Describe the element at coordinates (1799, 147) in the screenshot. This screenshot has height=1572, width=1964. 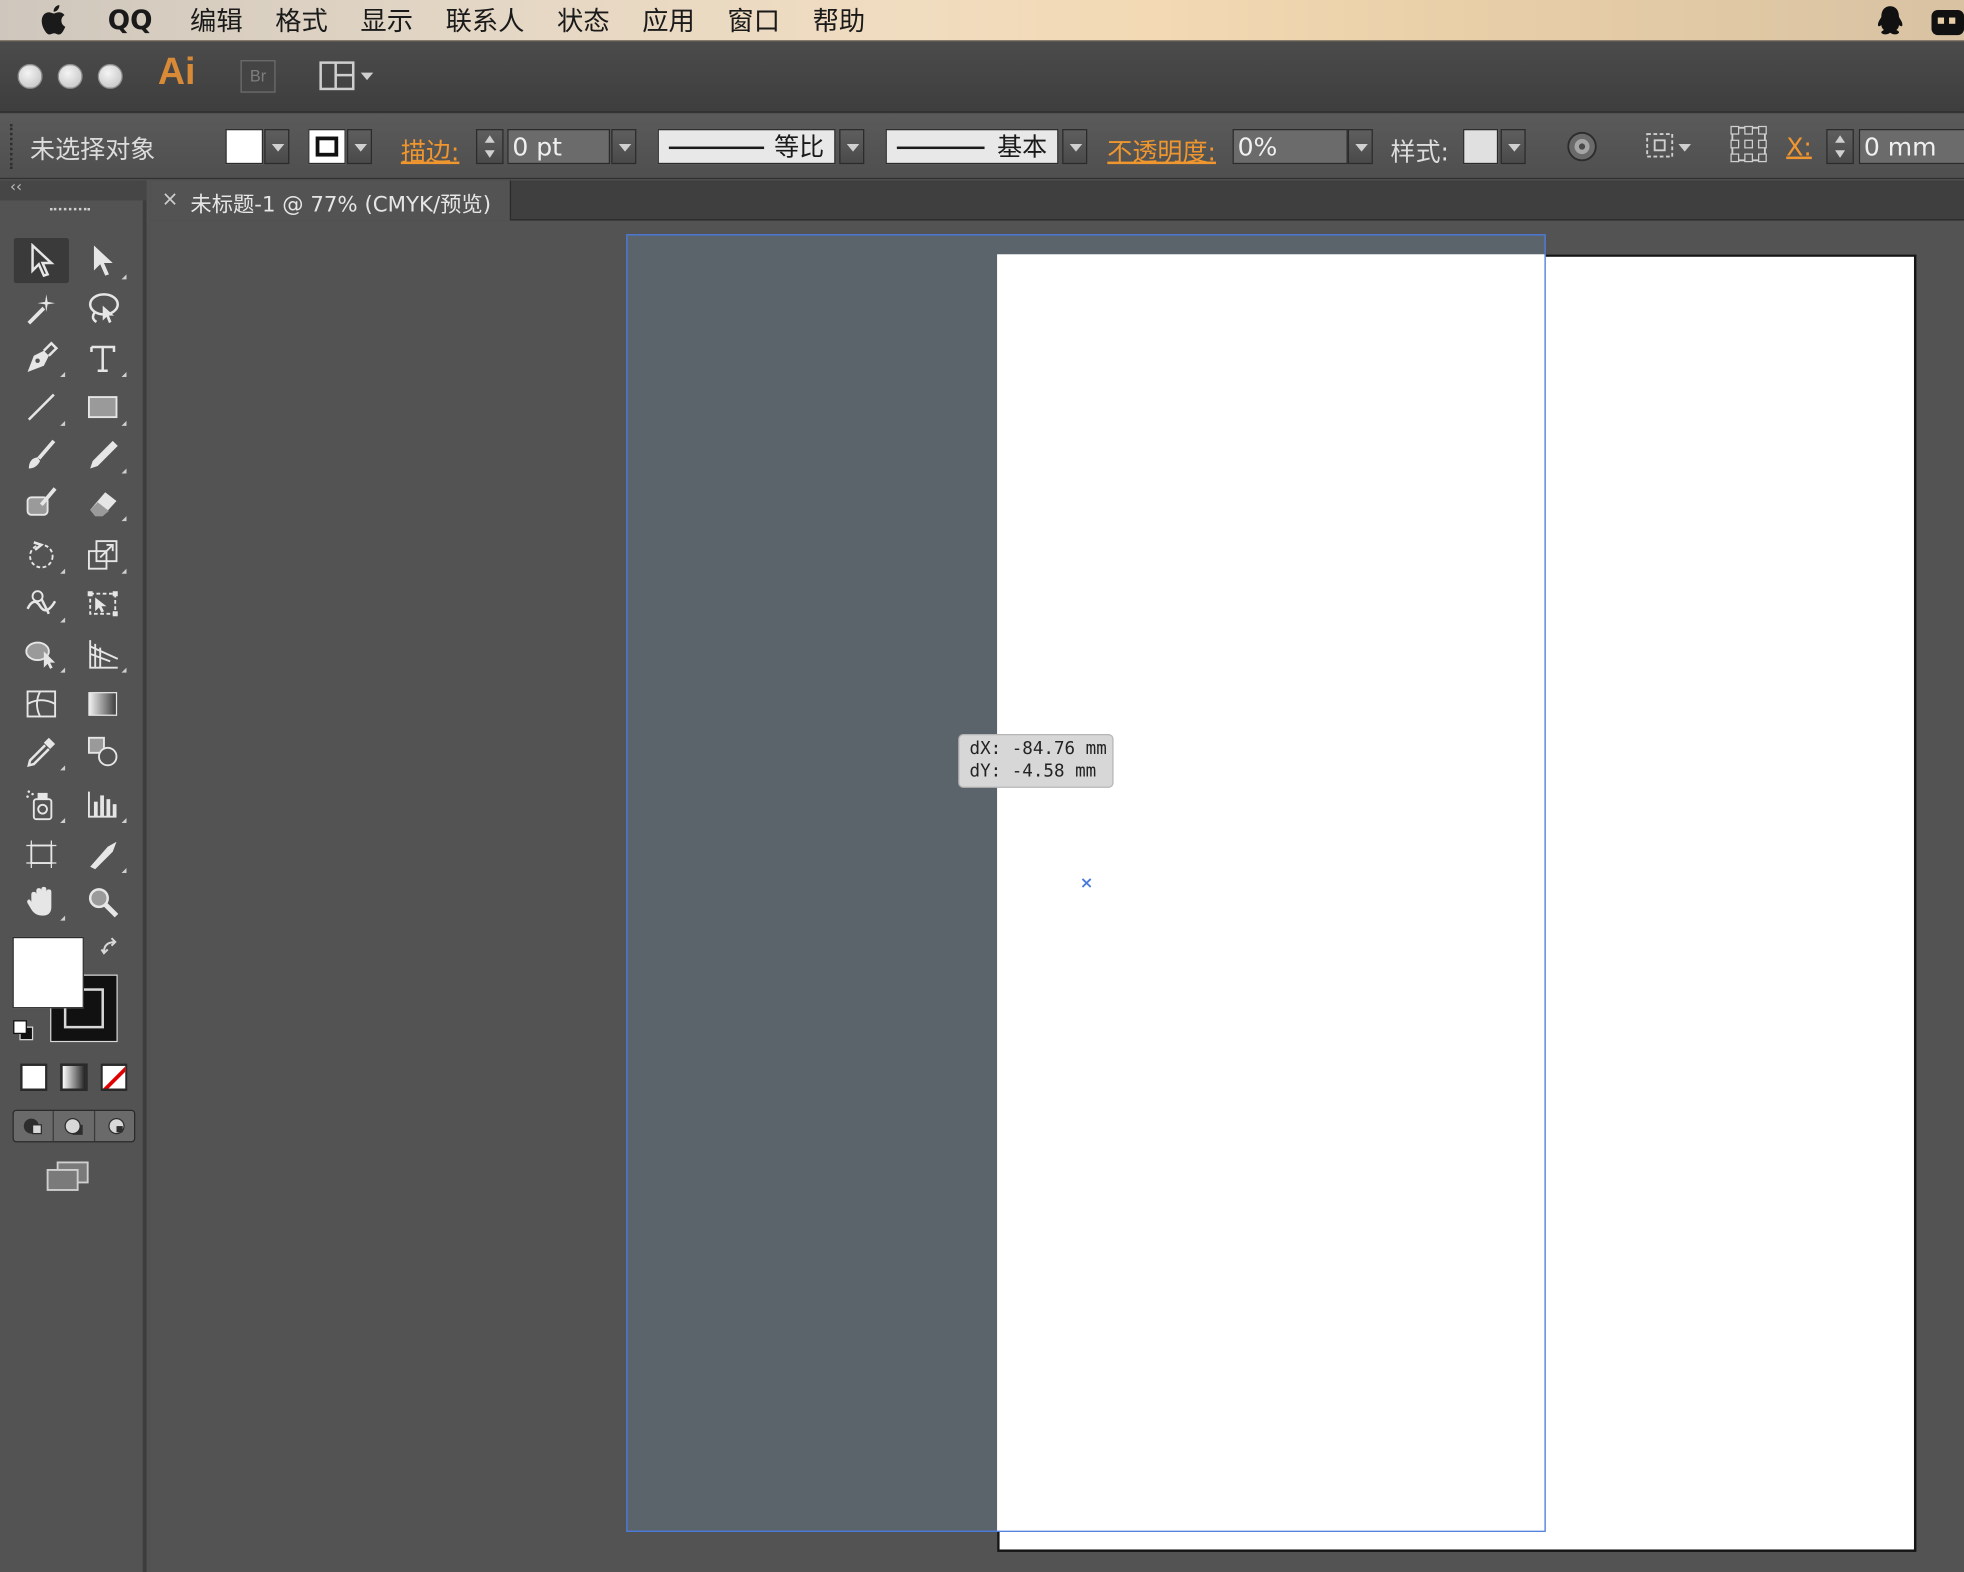
I see `x-label: X:` at that location.